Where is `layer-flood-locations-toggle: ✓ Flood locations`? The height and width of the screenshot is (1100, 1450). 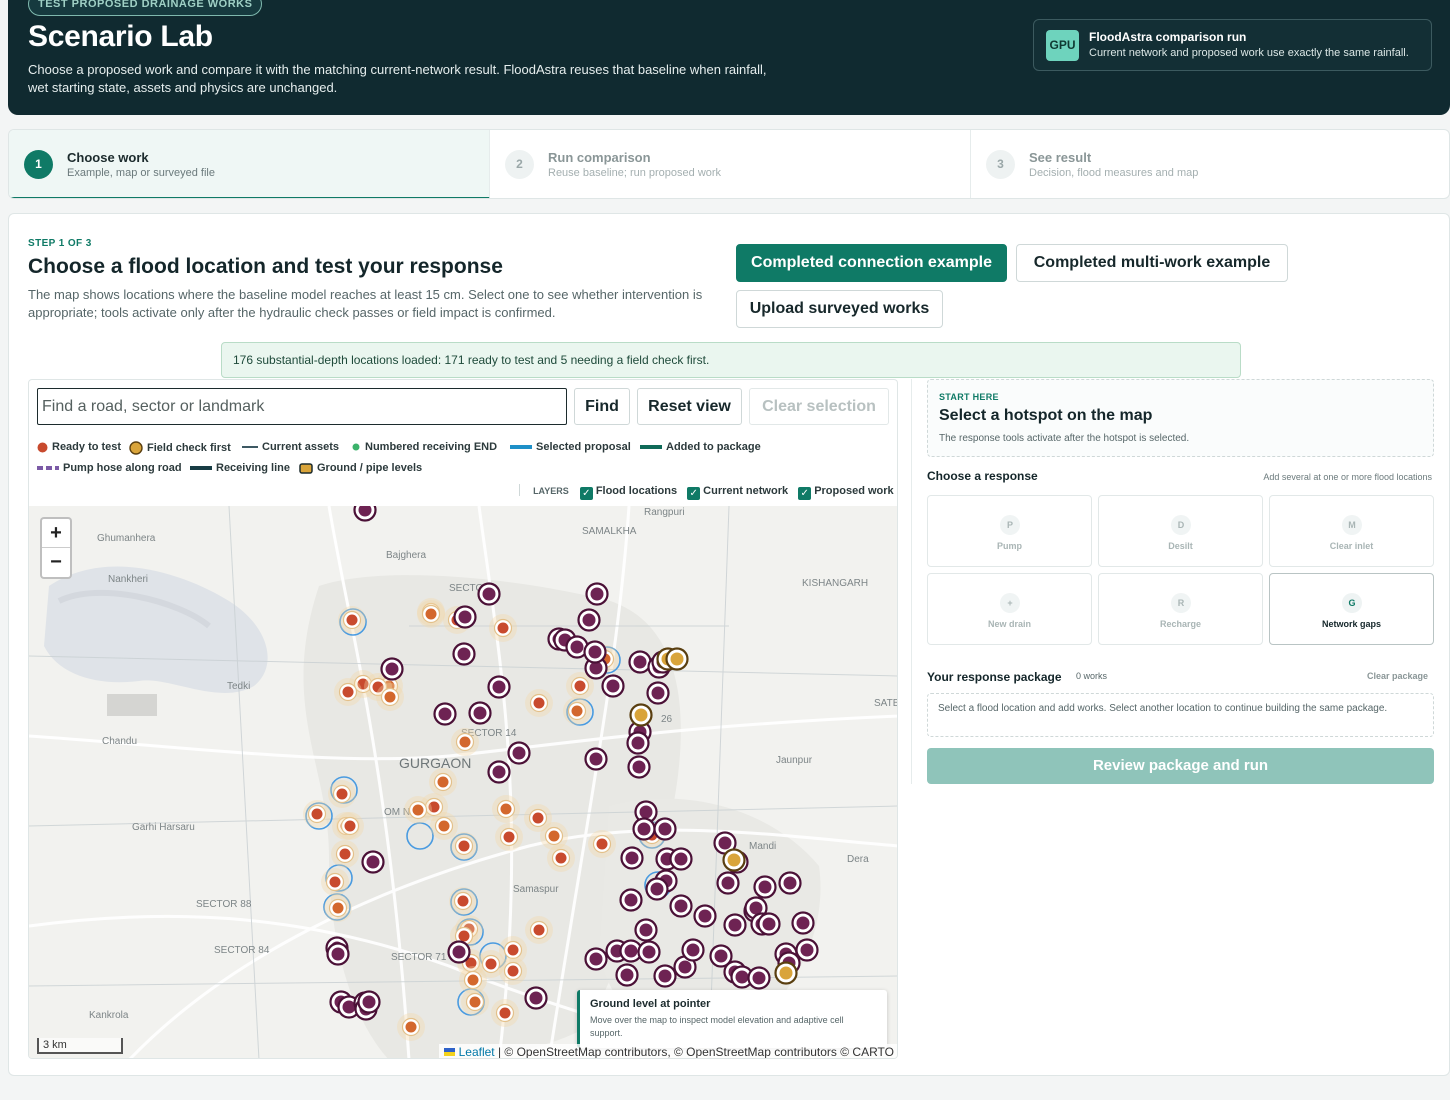 layer-flood-locations-toggle: ✓ Flood locations is located at coordinates (628, 492).